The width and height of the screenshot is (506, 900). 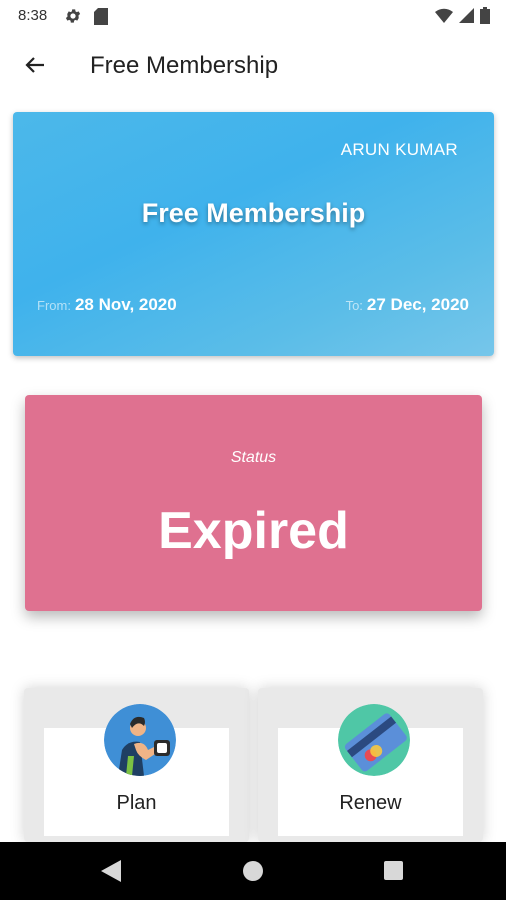 I want to click on plan-tile: Plan, so click(x=136, y=765).